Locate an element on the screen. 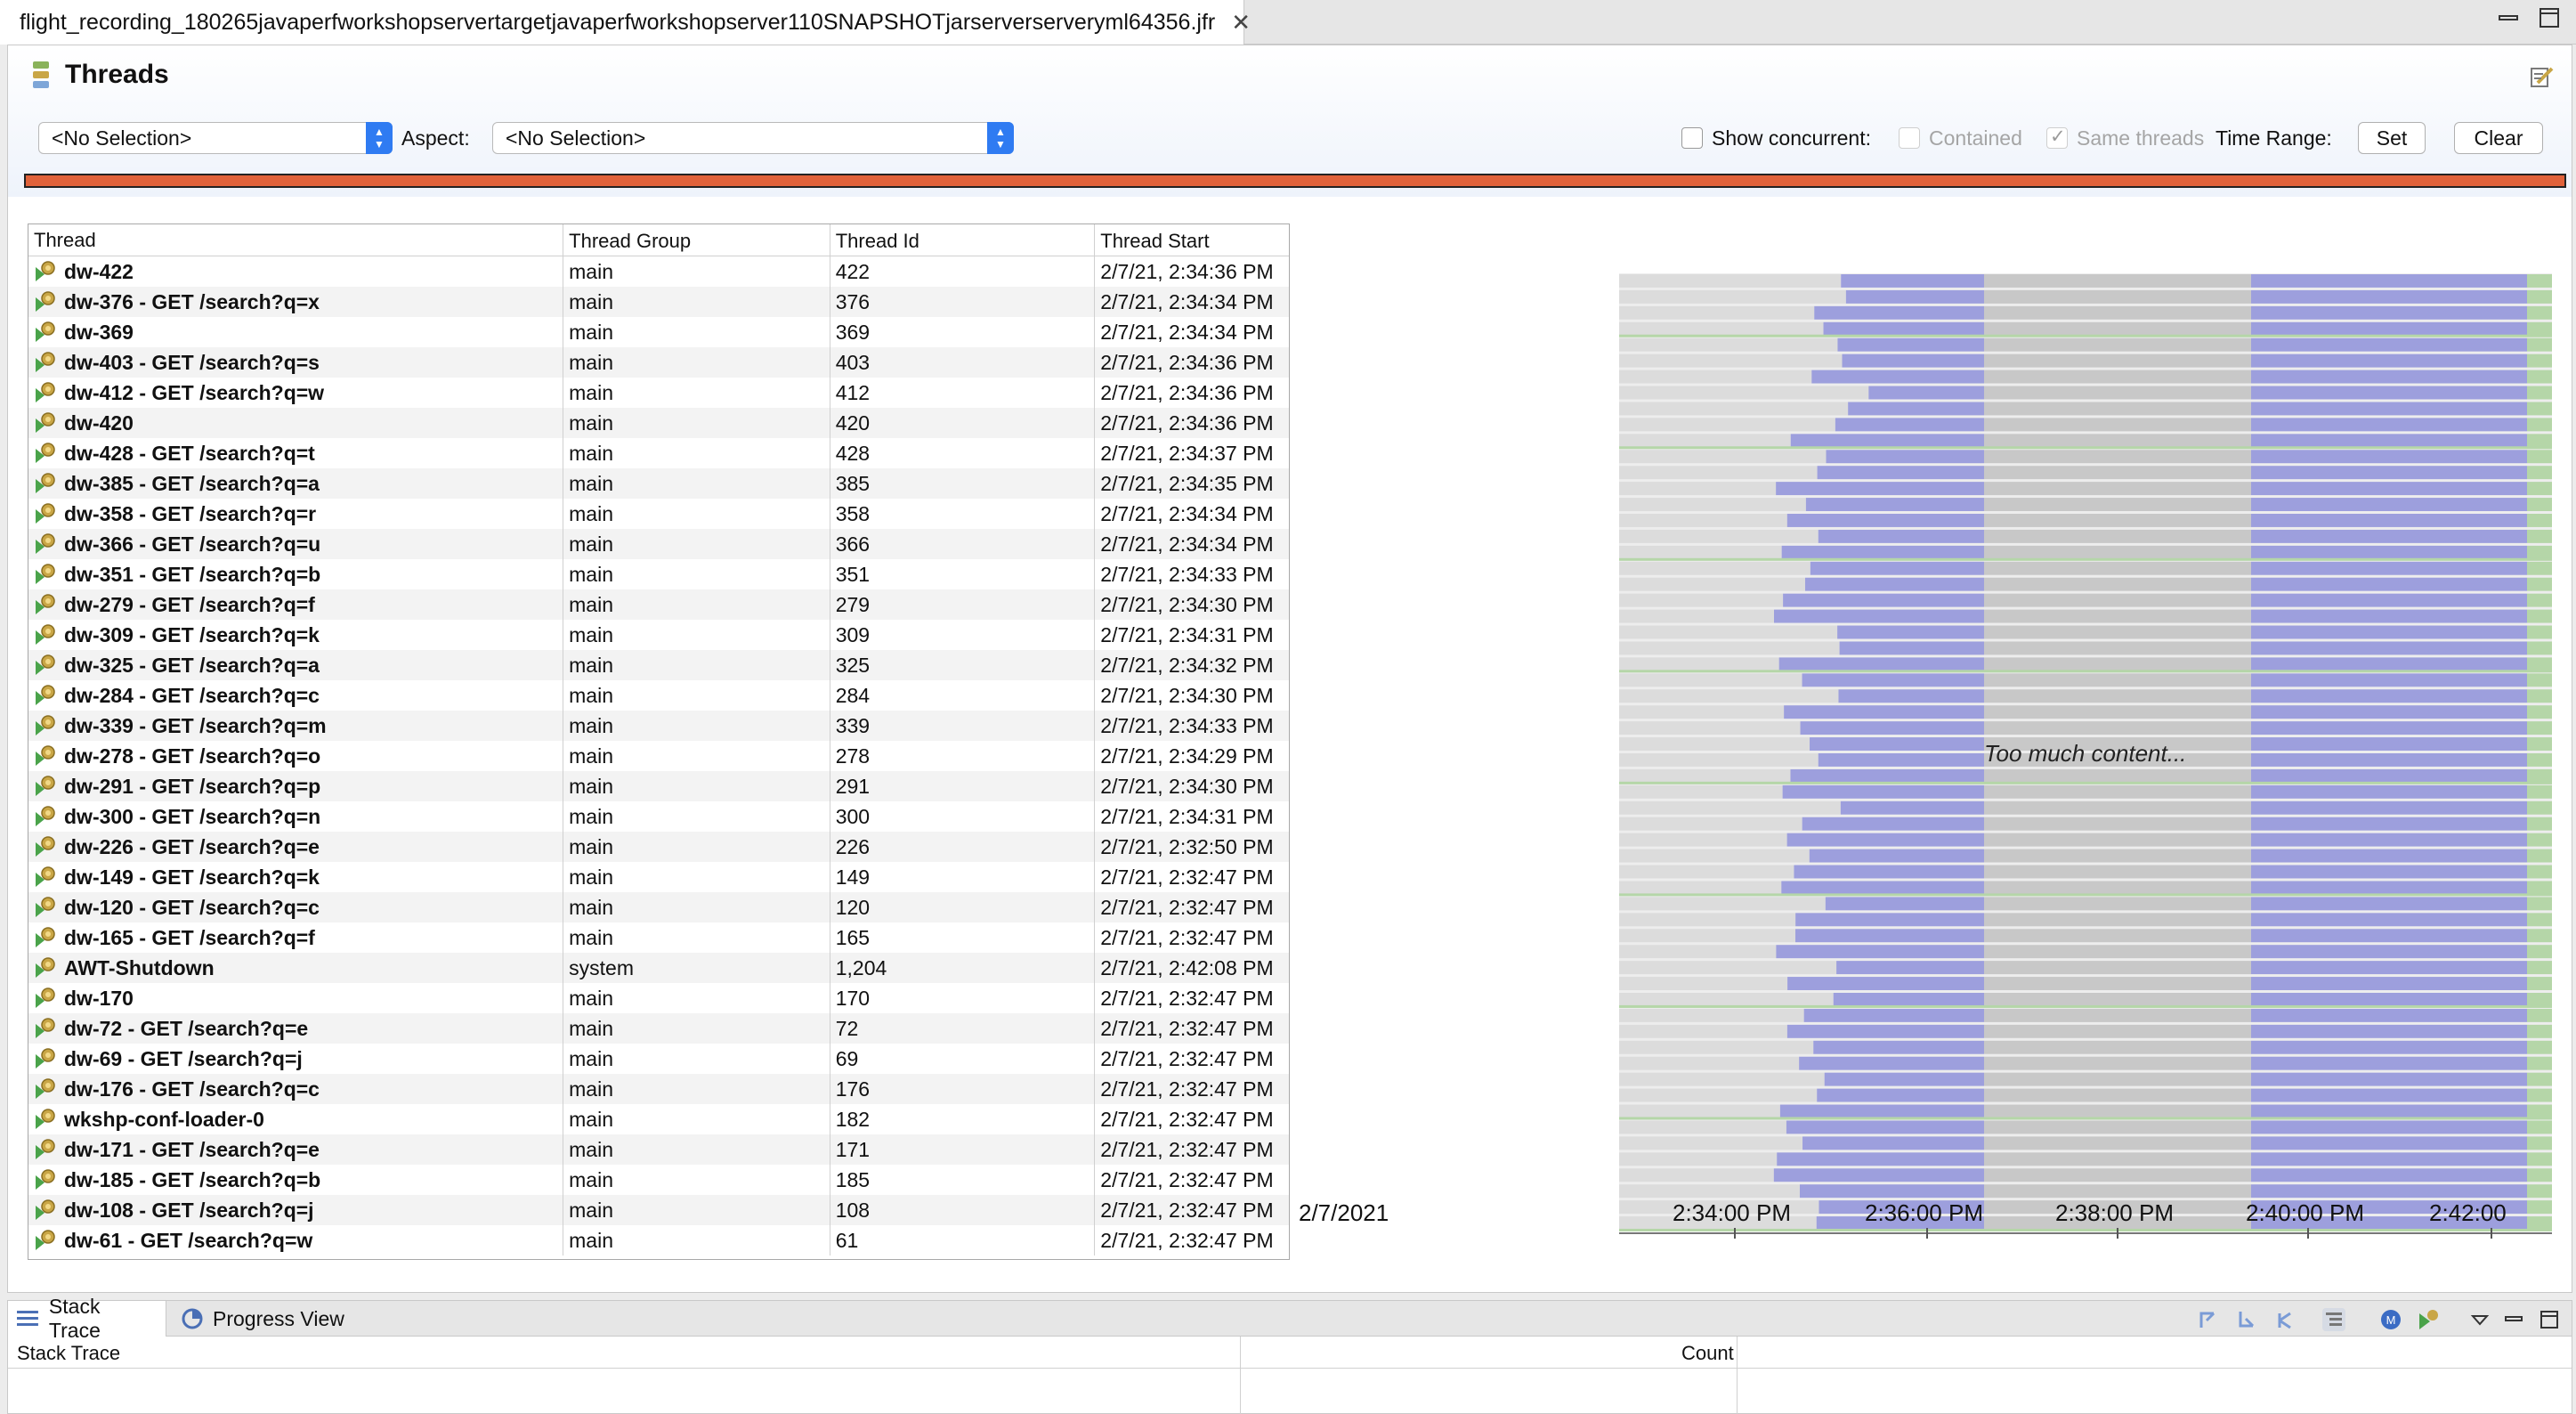 Image resolution: width=2576 pixels, height=1414 pixels. thread-name: dw-358 - GET /search?q=r is located at coordinates (191, 513).